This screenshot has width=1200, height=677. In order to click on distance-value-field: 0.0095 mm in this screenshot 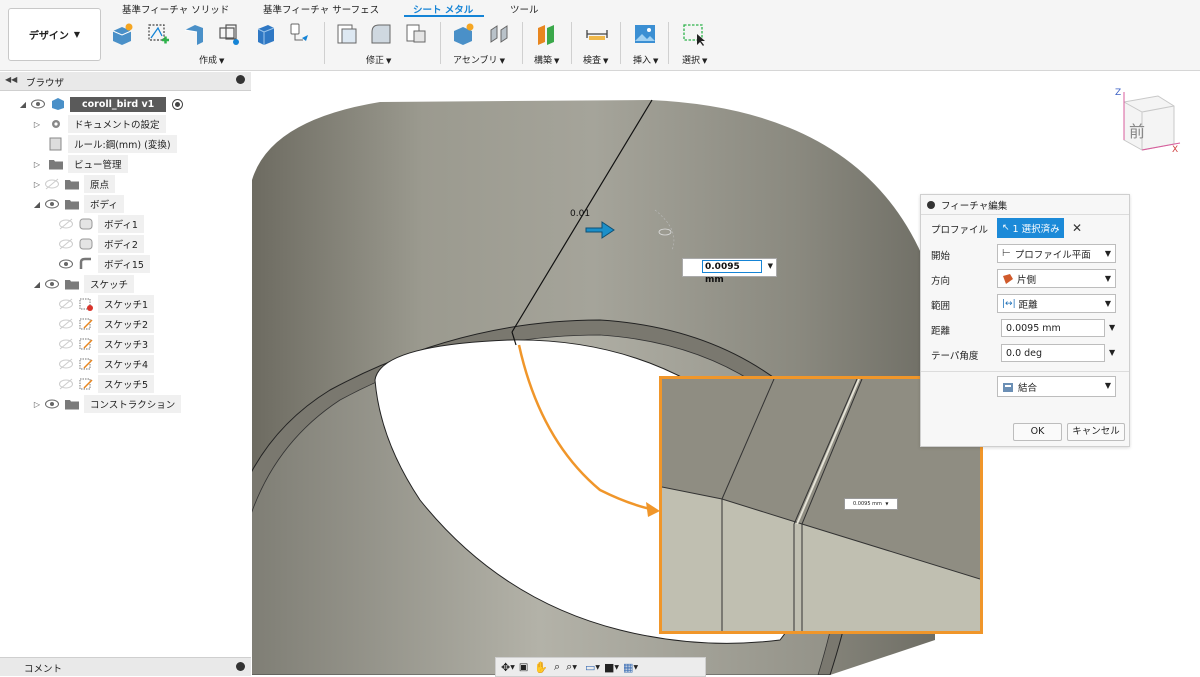, I will do `click(732, 272)`.